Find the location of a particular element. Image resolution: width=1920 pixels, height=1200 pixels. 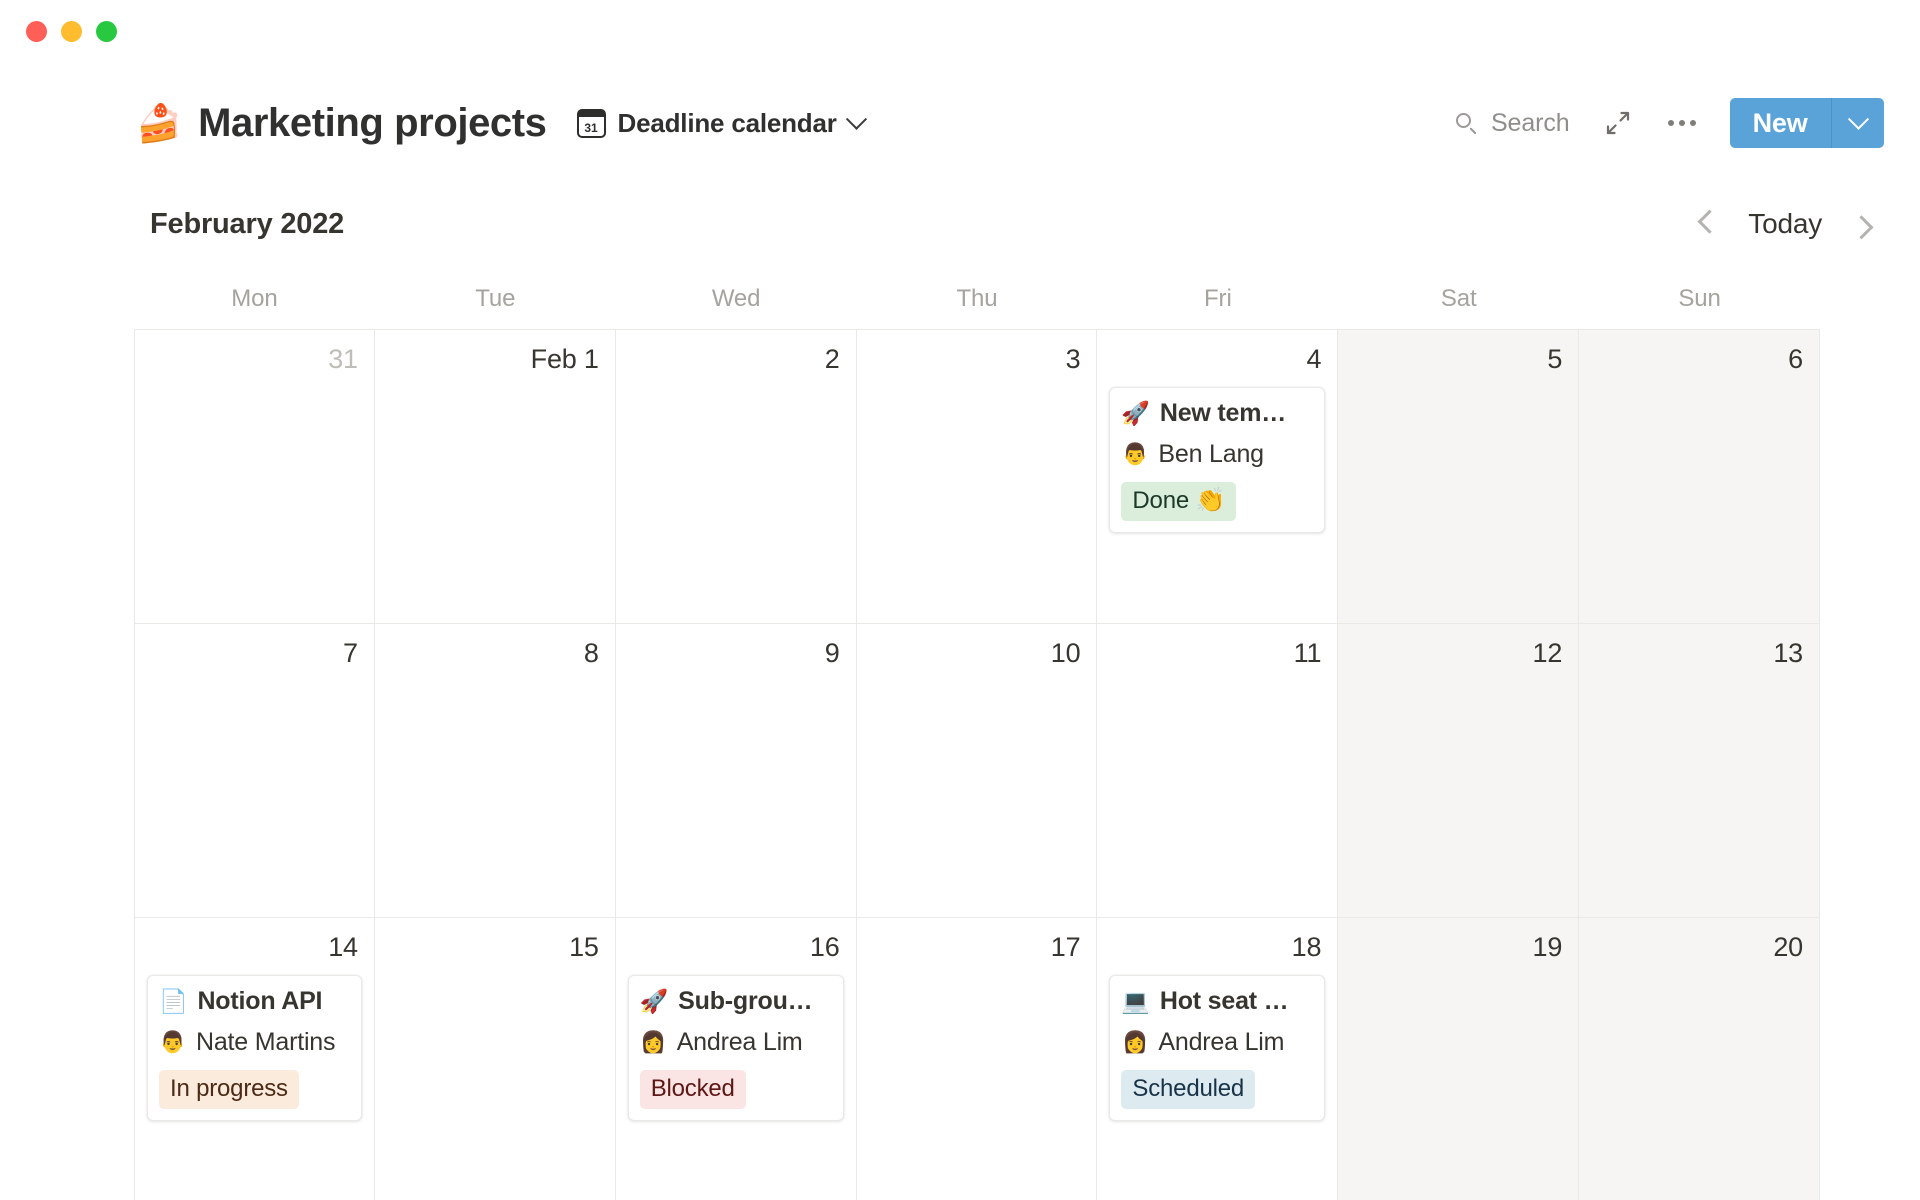

calendar-day-cell: 13 is located at coordinates (1699, 771).